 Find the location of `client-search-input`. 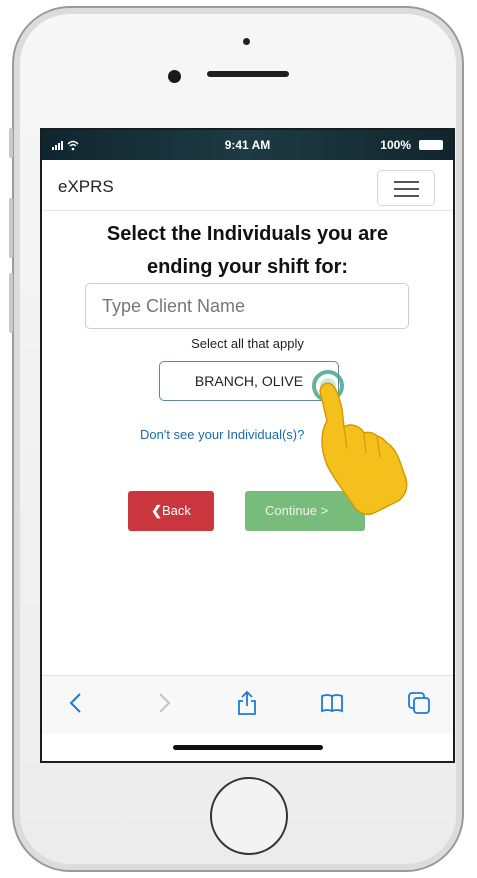

client-search-input is located at coordinates (247, 306).